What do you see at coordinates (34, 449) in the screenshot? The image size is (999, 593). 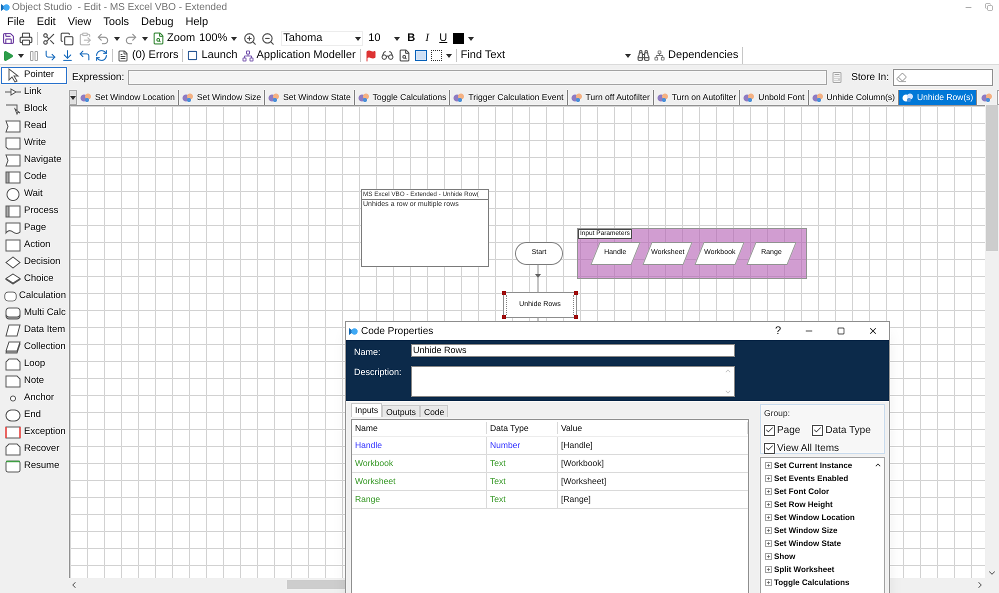 I see `palette-item: Recover` at bounding box center [34, 449].